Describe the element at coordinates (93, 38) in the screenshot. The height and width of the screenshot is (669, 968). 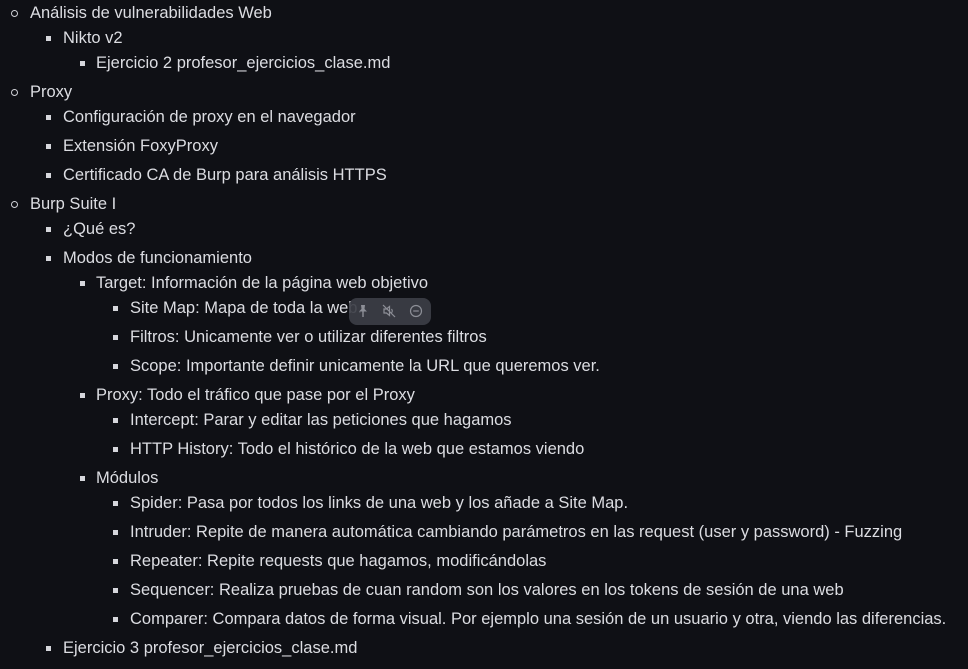
I see `outline-item-text: Nikto v2` at that location.